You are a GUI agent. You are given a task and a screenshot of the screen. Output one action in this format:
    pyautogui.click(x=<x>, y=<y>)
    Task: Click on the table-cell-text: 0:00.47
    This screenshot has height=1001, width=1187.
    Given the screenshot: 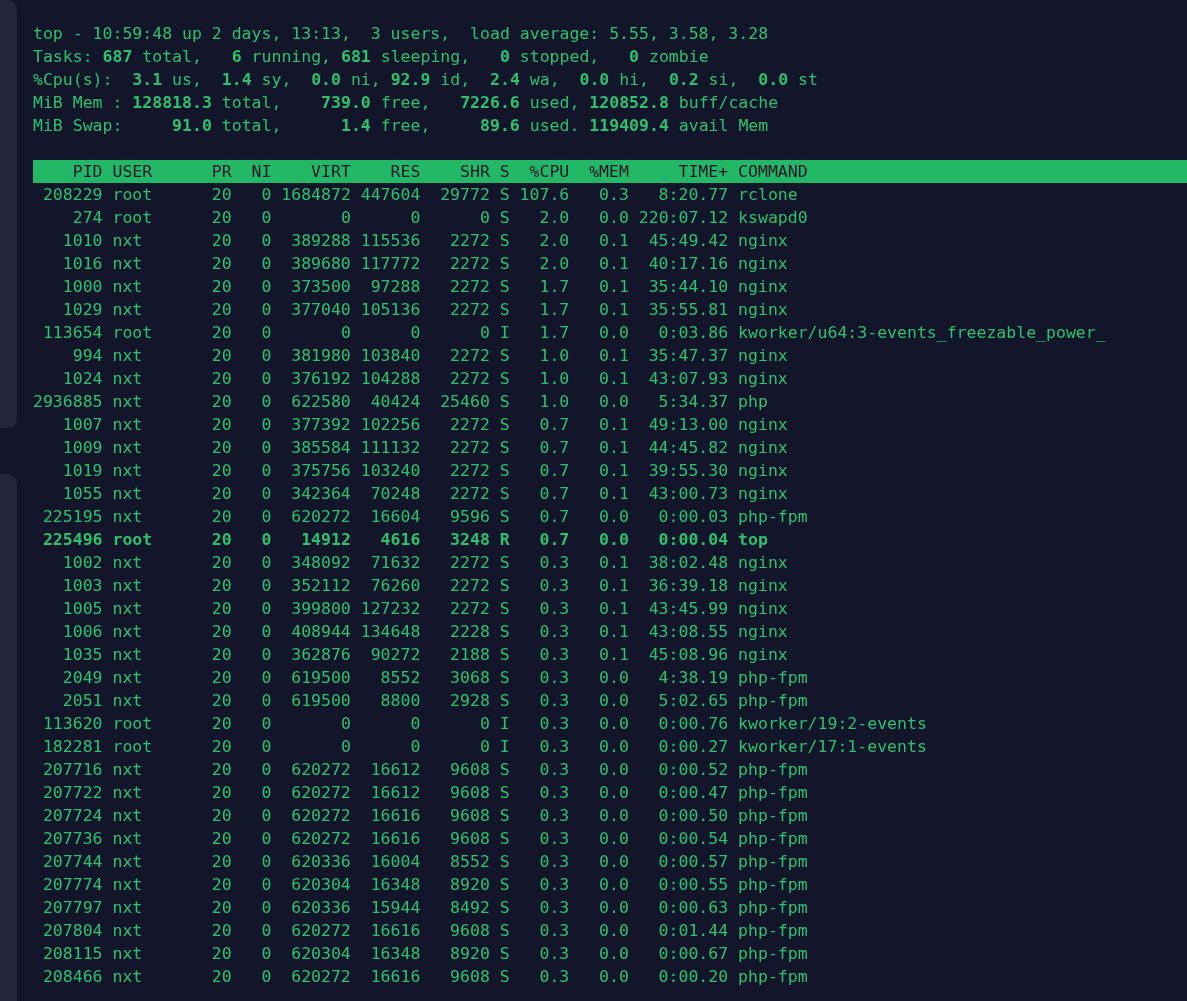 What is the action you would take?
    pyautogui.click(x=693, y=793)
    